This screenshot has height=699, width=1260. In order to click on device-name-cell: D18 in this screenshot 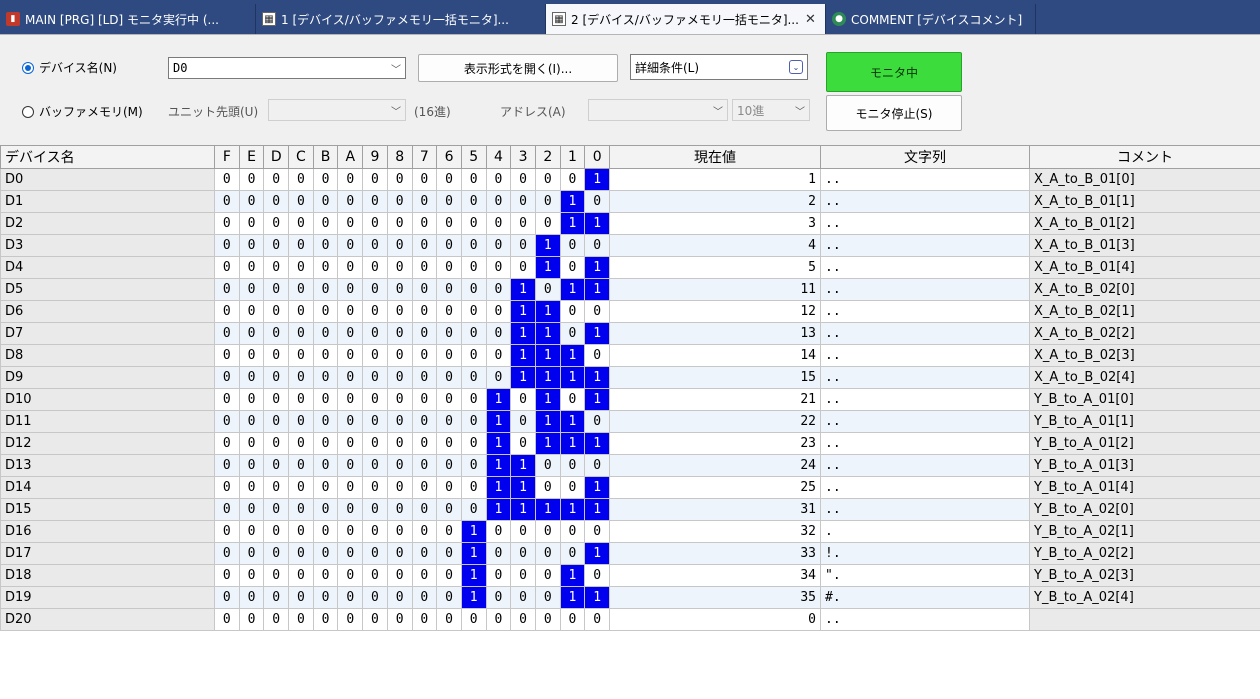, I will do `click(107, 575)`.